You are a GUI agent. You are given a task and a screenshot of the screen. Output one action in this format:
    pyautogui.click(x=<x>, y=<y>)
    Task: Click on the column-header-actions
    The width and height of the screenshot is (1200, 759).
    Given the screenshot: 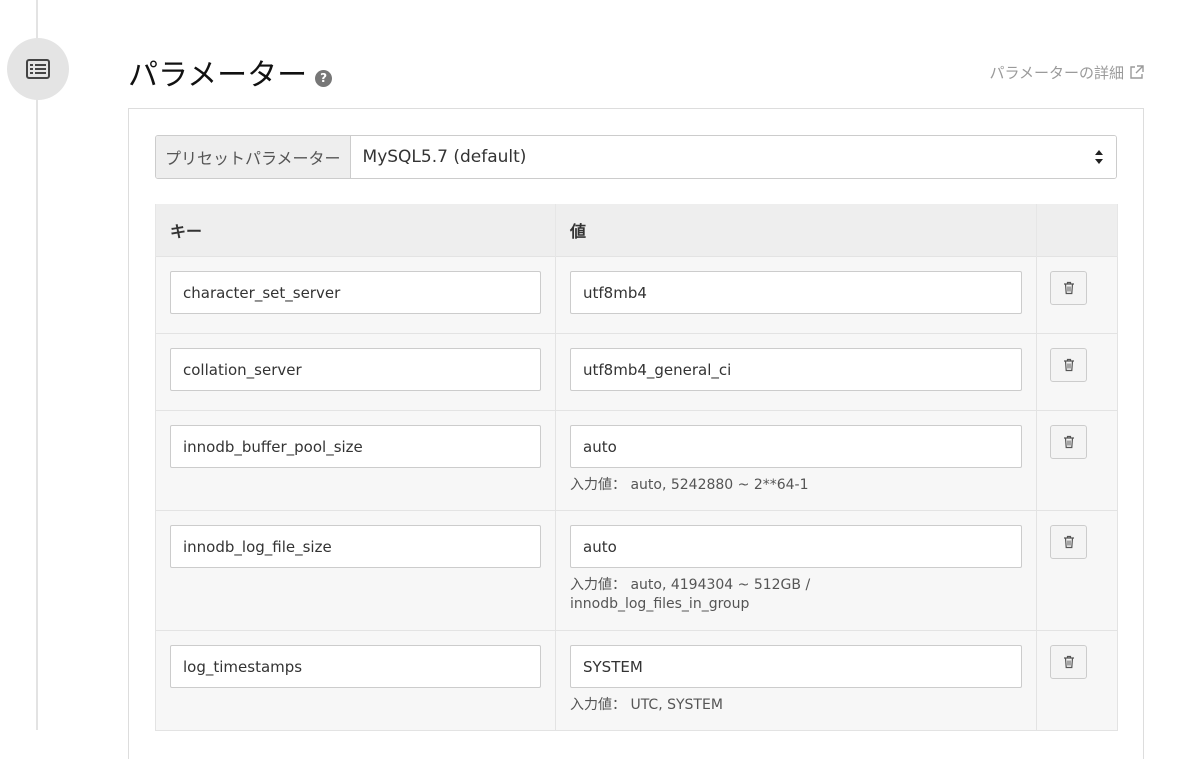 What is the action you would take?
    pyautogui.click(x=1077, y=230)
    